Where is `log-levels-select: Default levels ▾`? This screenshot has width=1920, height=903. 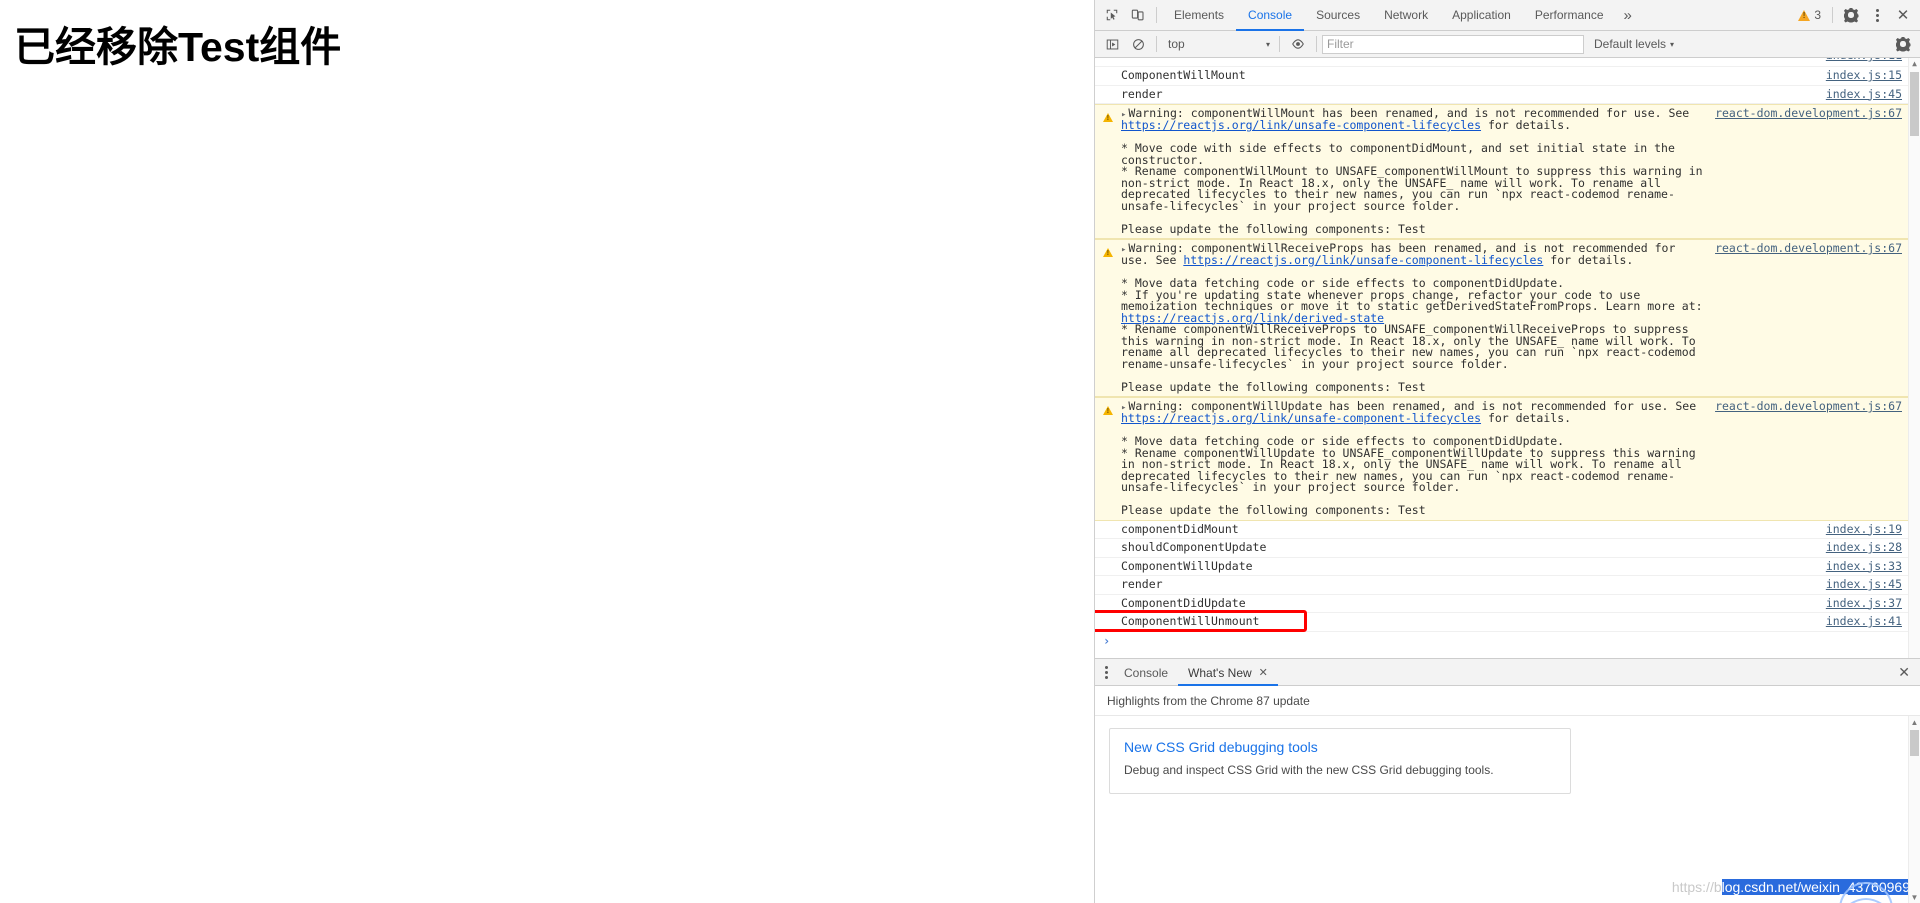
log-levels-select: Default levels ▾ is located at coordinates (1634, 44).